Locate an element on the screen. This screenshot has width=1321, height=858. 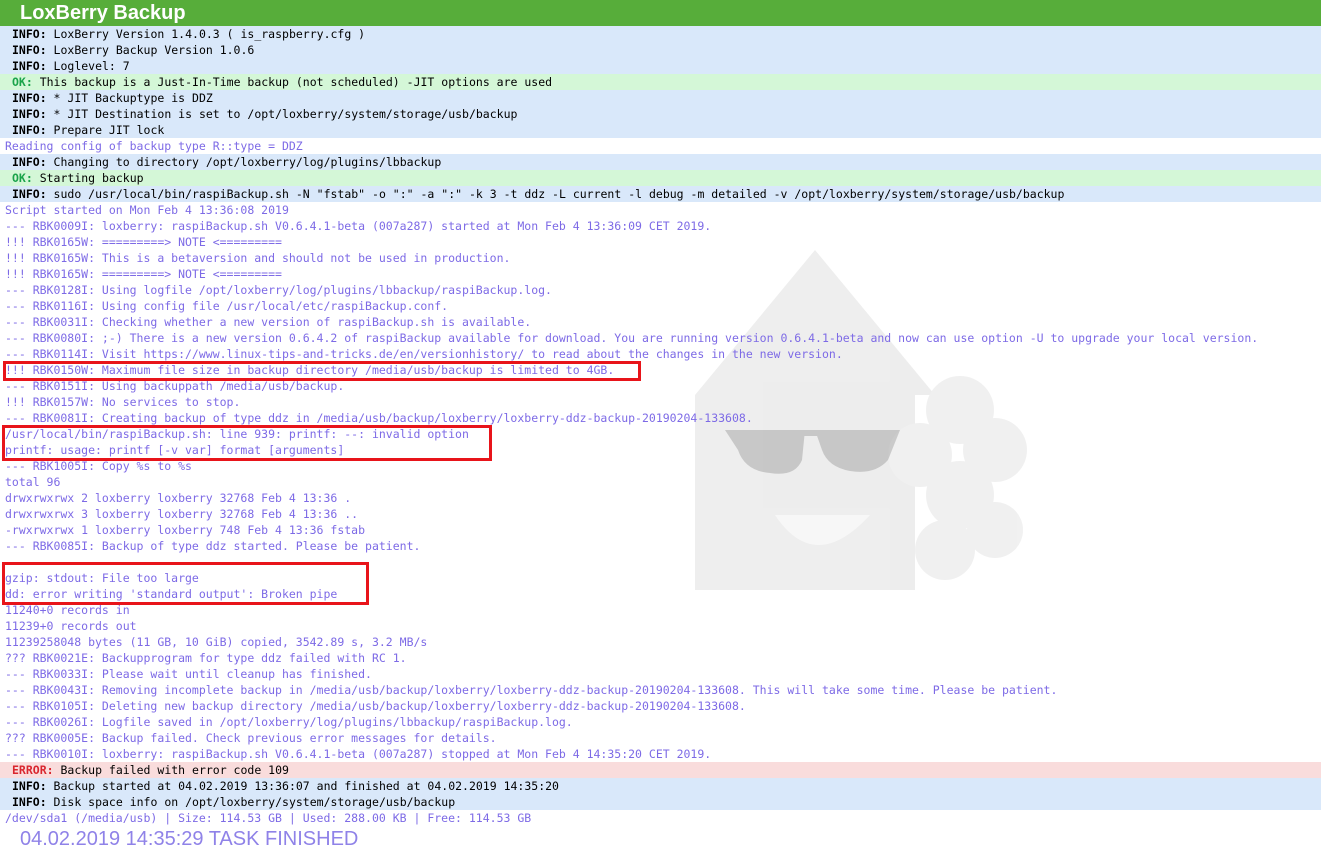
log-line-plain: !!! RBK0157W: No services to stop. is located at coordinates (660, 402).